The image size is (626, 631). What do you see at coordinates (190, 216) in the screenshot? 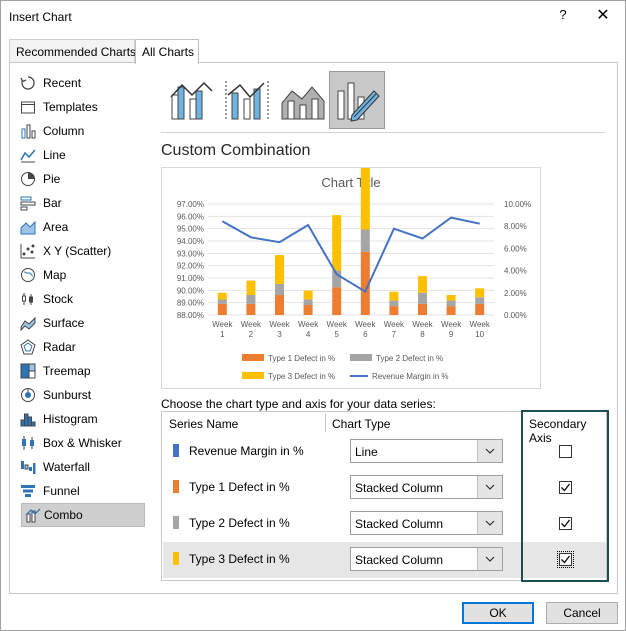
I see `primary-axis-tick: 96.00%` at bounding box center [190, 216].